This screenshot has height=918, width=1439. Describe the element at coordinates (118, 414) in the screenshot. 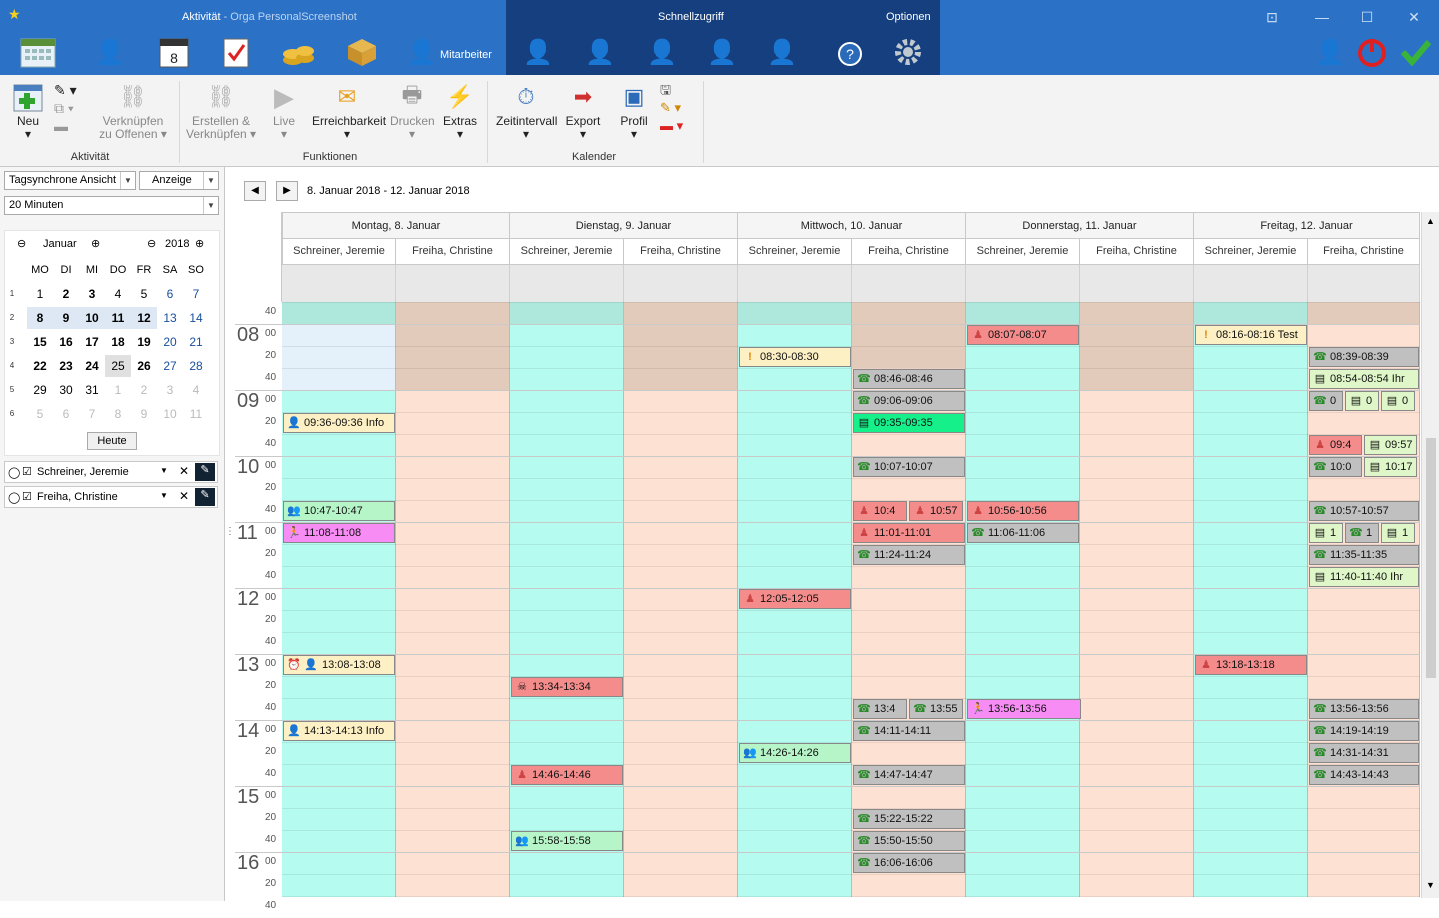

I see `calendar-day: 8` at that location.